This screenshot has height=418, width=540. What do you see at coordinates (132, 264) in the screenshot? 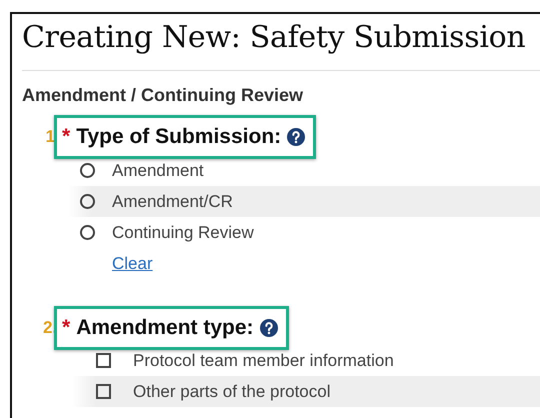
I see `clear-link: Clear` at bounding box center [132, 264].